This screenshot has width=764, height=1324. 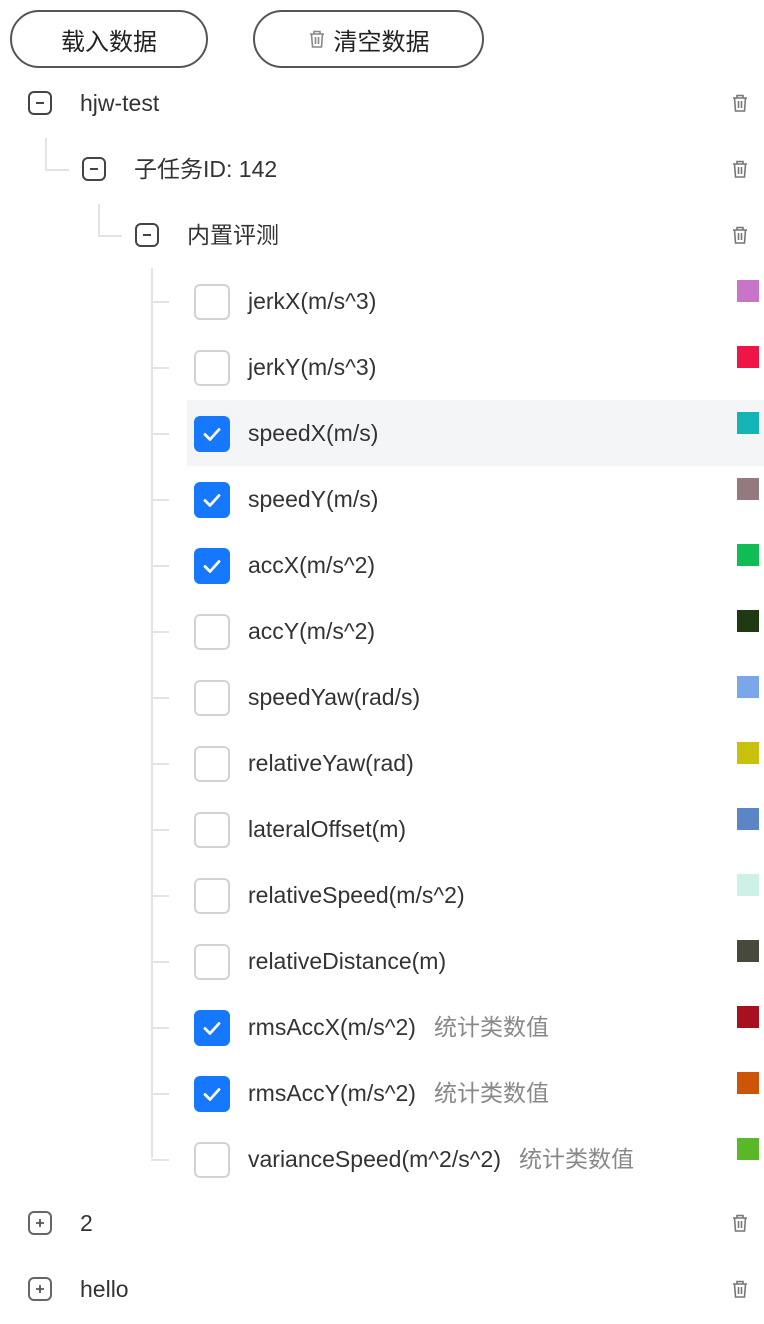 What do you see at coordinates (382, 565) in the screenshot?
I see `metric-item: accX(m/s^2)` at bounding box center [382, 565].